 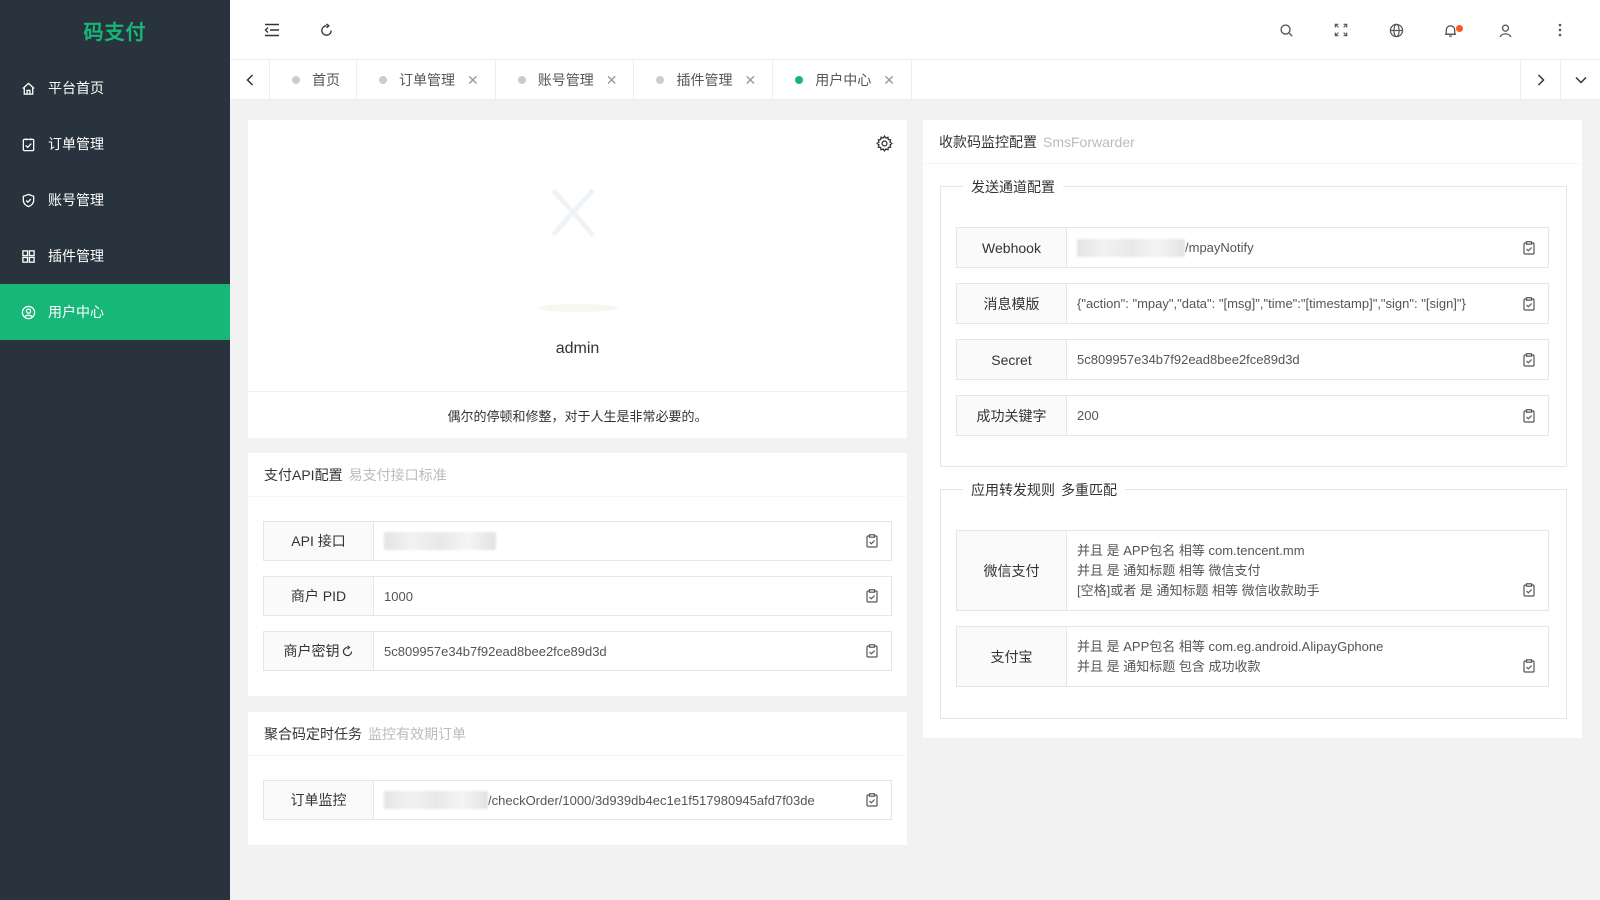 What do you see at coordinates (632, 596) in the screenshot?
I see `merchant-pid-value: 1000` at bounding box center [632, 596].